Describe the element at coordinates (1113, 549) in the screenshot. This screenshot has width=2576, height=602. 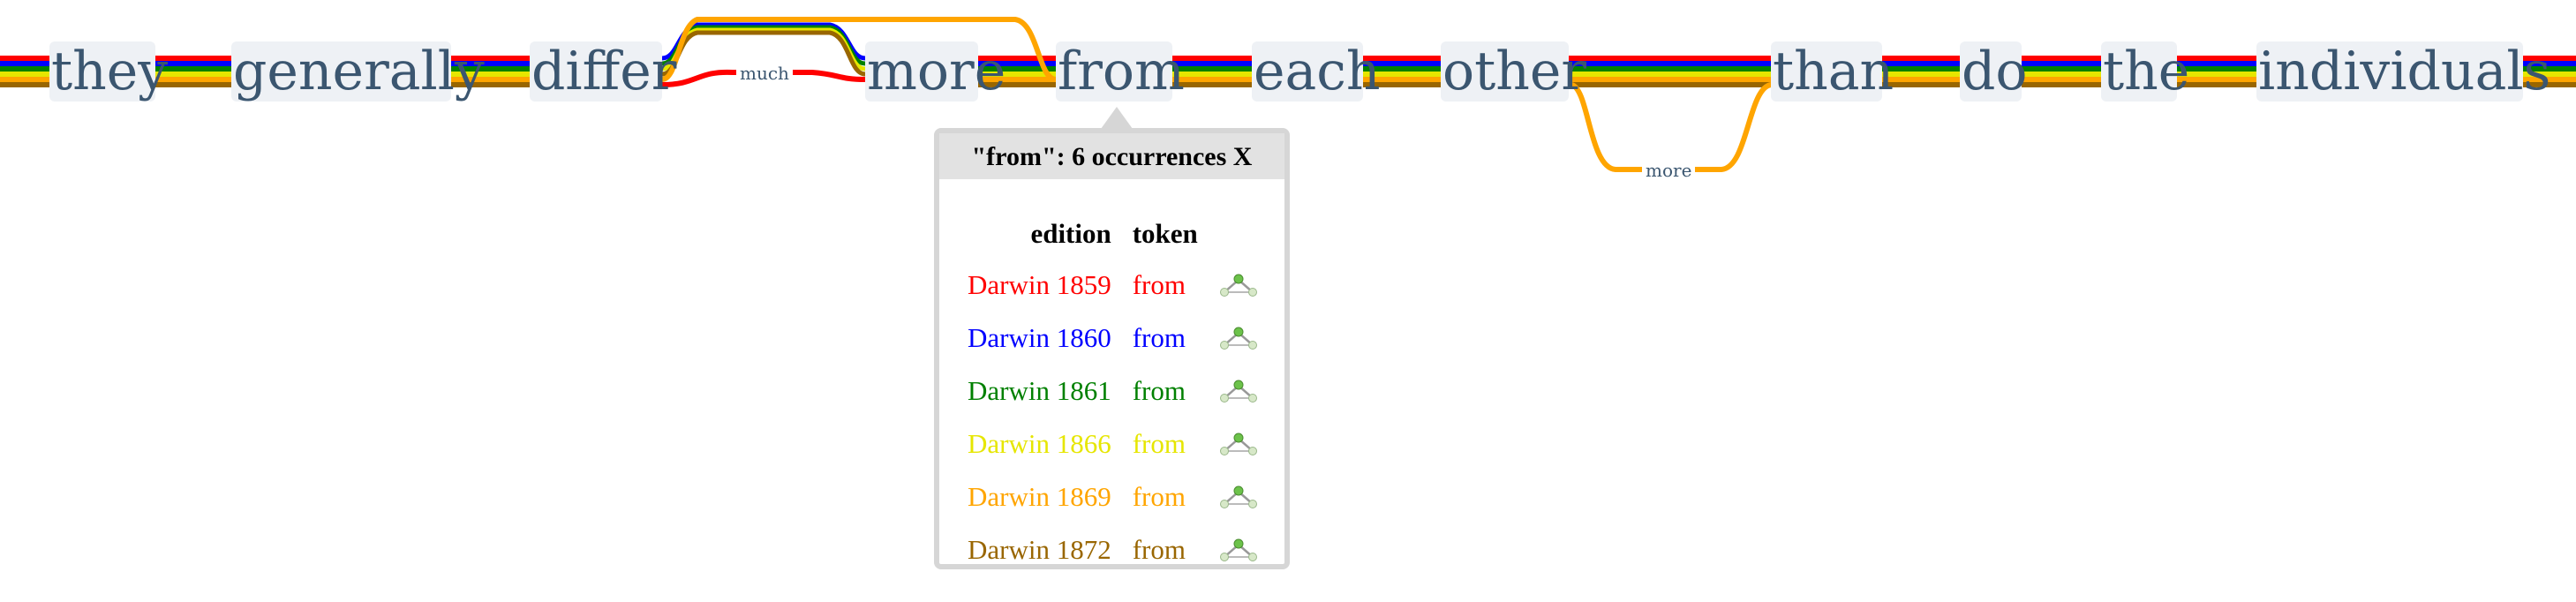
I see `table-row: Darwin 1872 from` at that location.